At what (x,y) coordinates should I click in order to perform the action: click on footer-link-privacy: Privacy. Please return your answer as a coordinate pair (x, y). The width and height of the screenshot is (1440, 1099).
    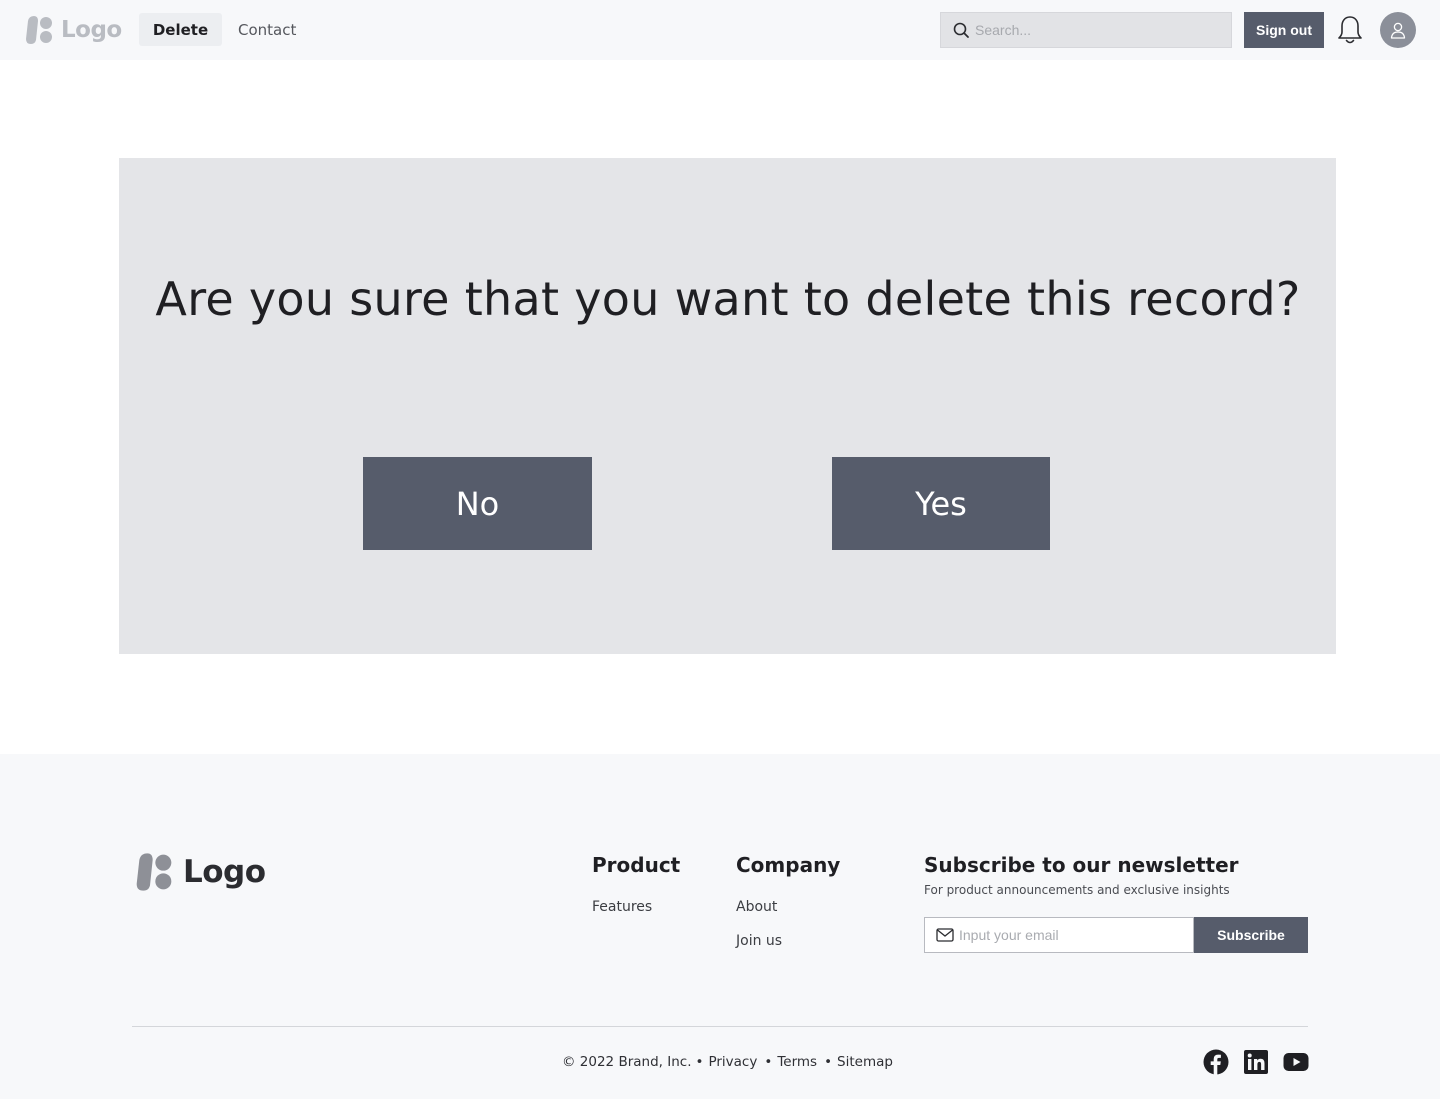
    Looking at the image, I should click on (732, 1062).